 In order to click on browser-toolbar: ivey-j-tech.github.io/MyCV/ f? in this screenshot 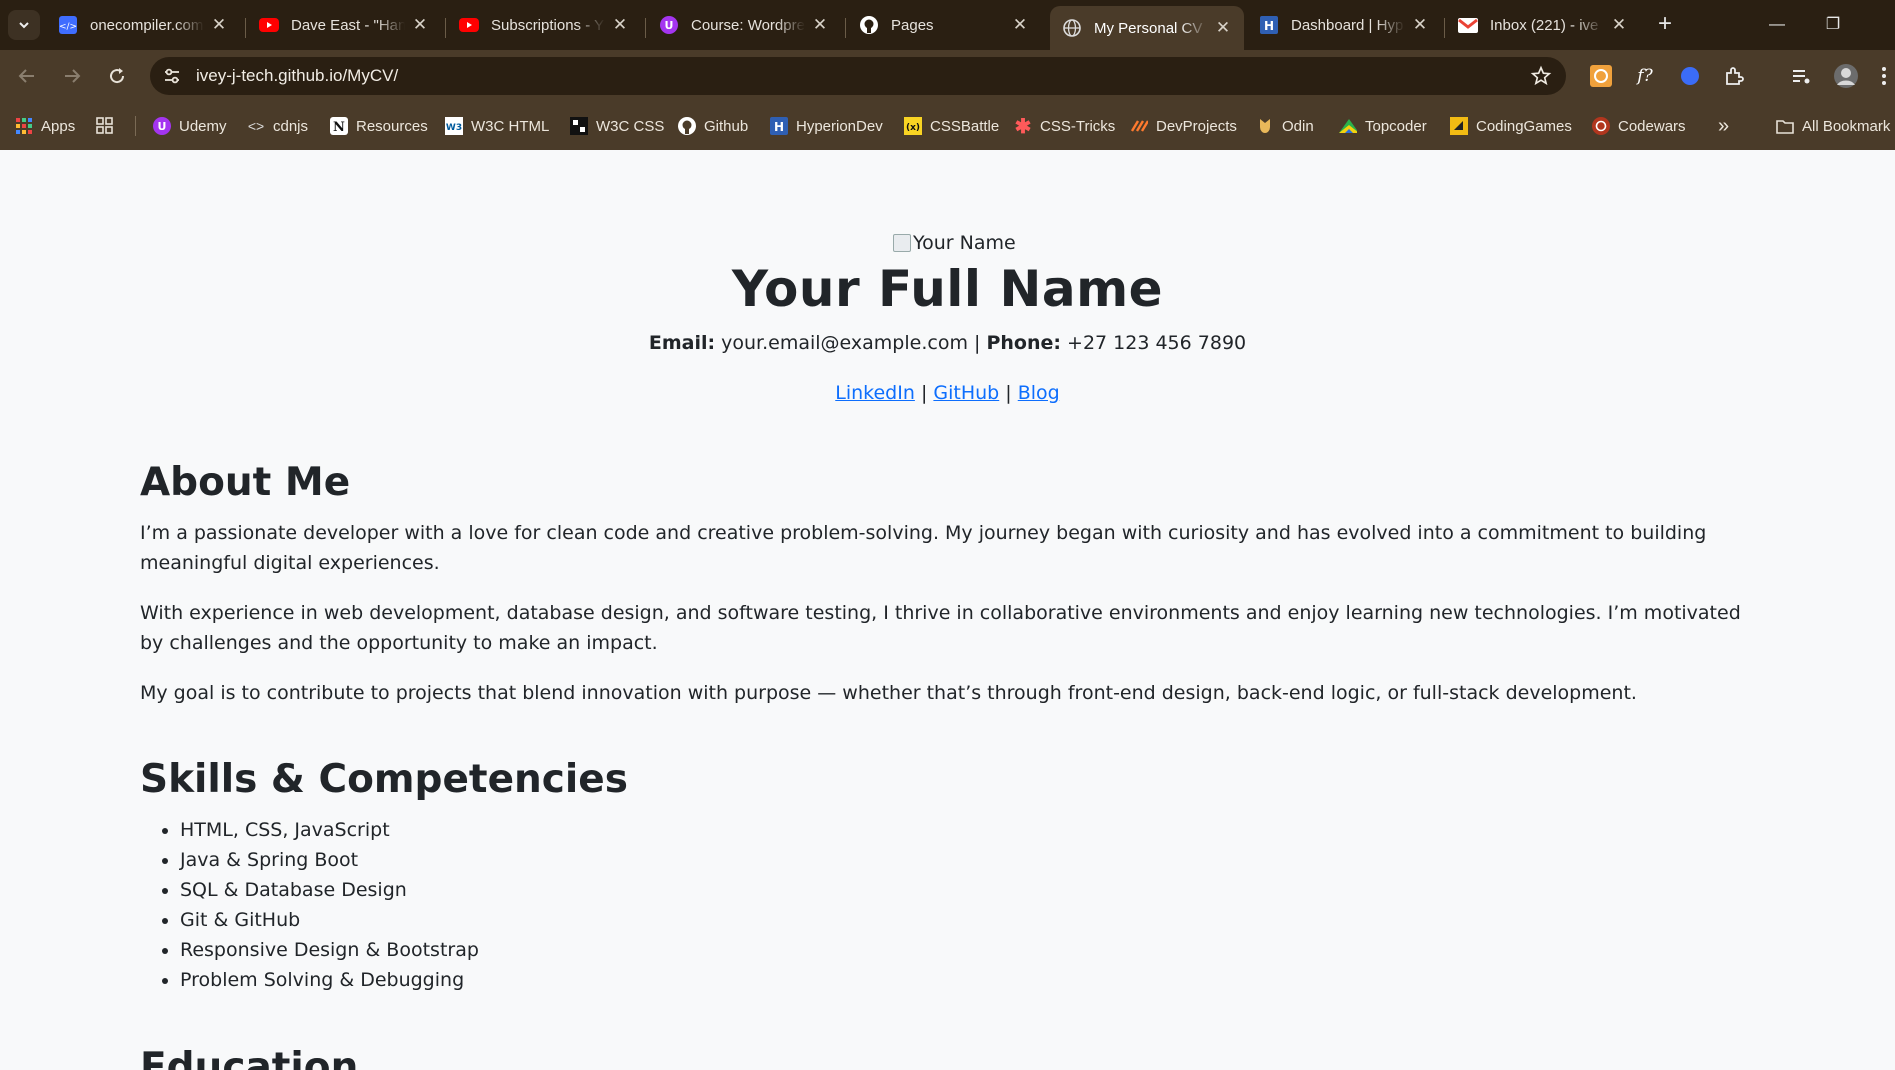, I will do `click(947, 76)`.